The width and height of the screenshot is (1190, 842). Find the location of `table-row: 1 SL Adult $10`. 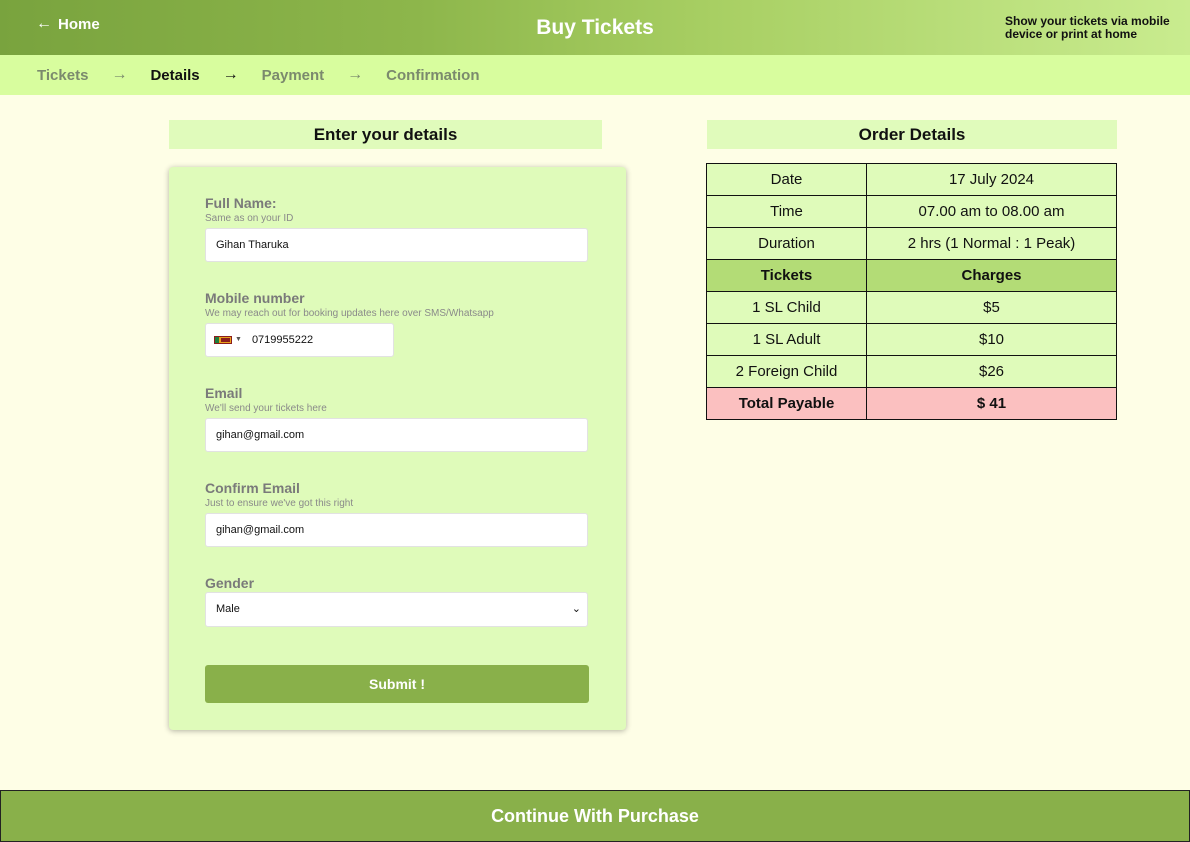

table-row: 1 SL Adult $10 is located at coordinates (911, 339).